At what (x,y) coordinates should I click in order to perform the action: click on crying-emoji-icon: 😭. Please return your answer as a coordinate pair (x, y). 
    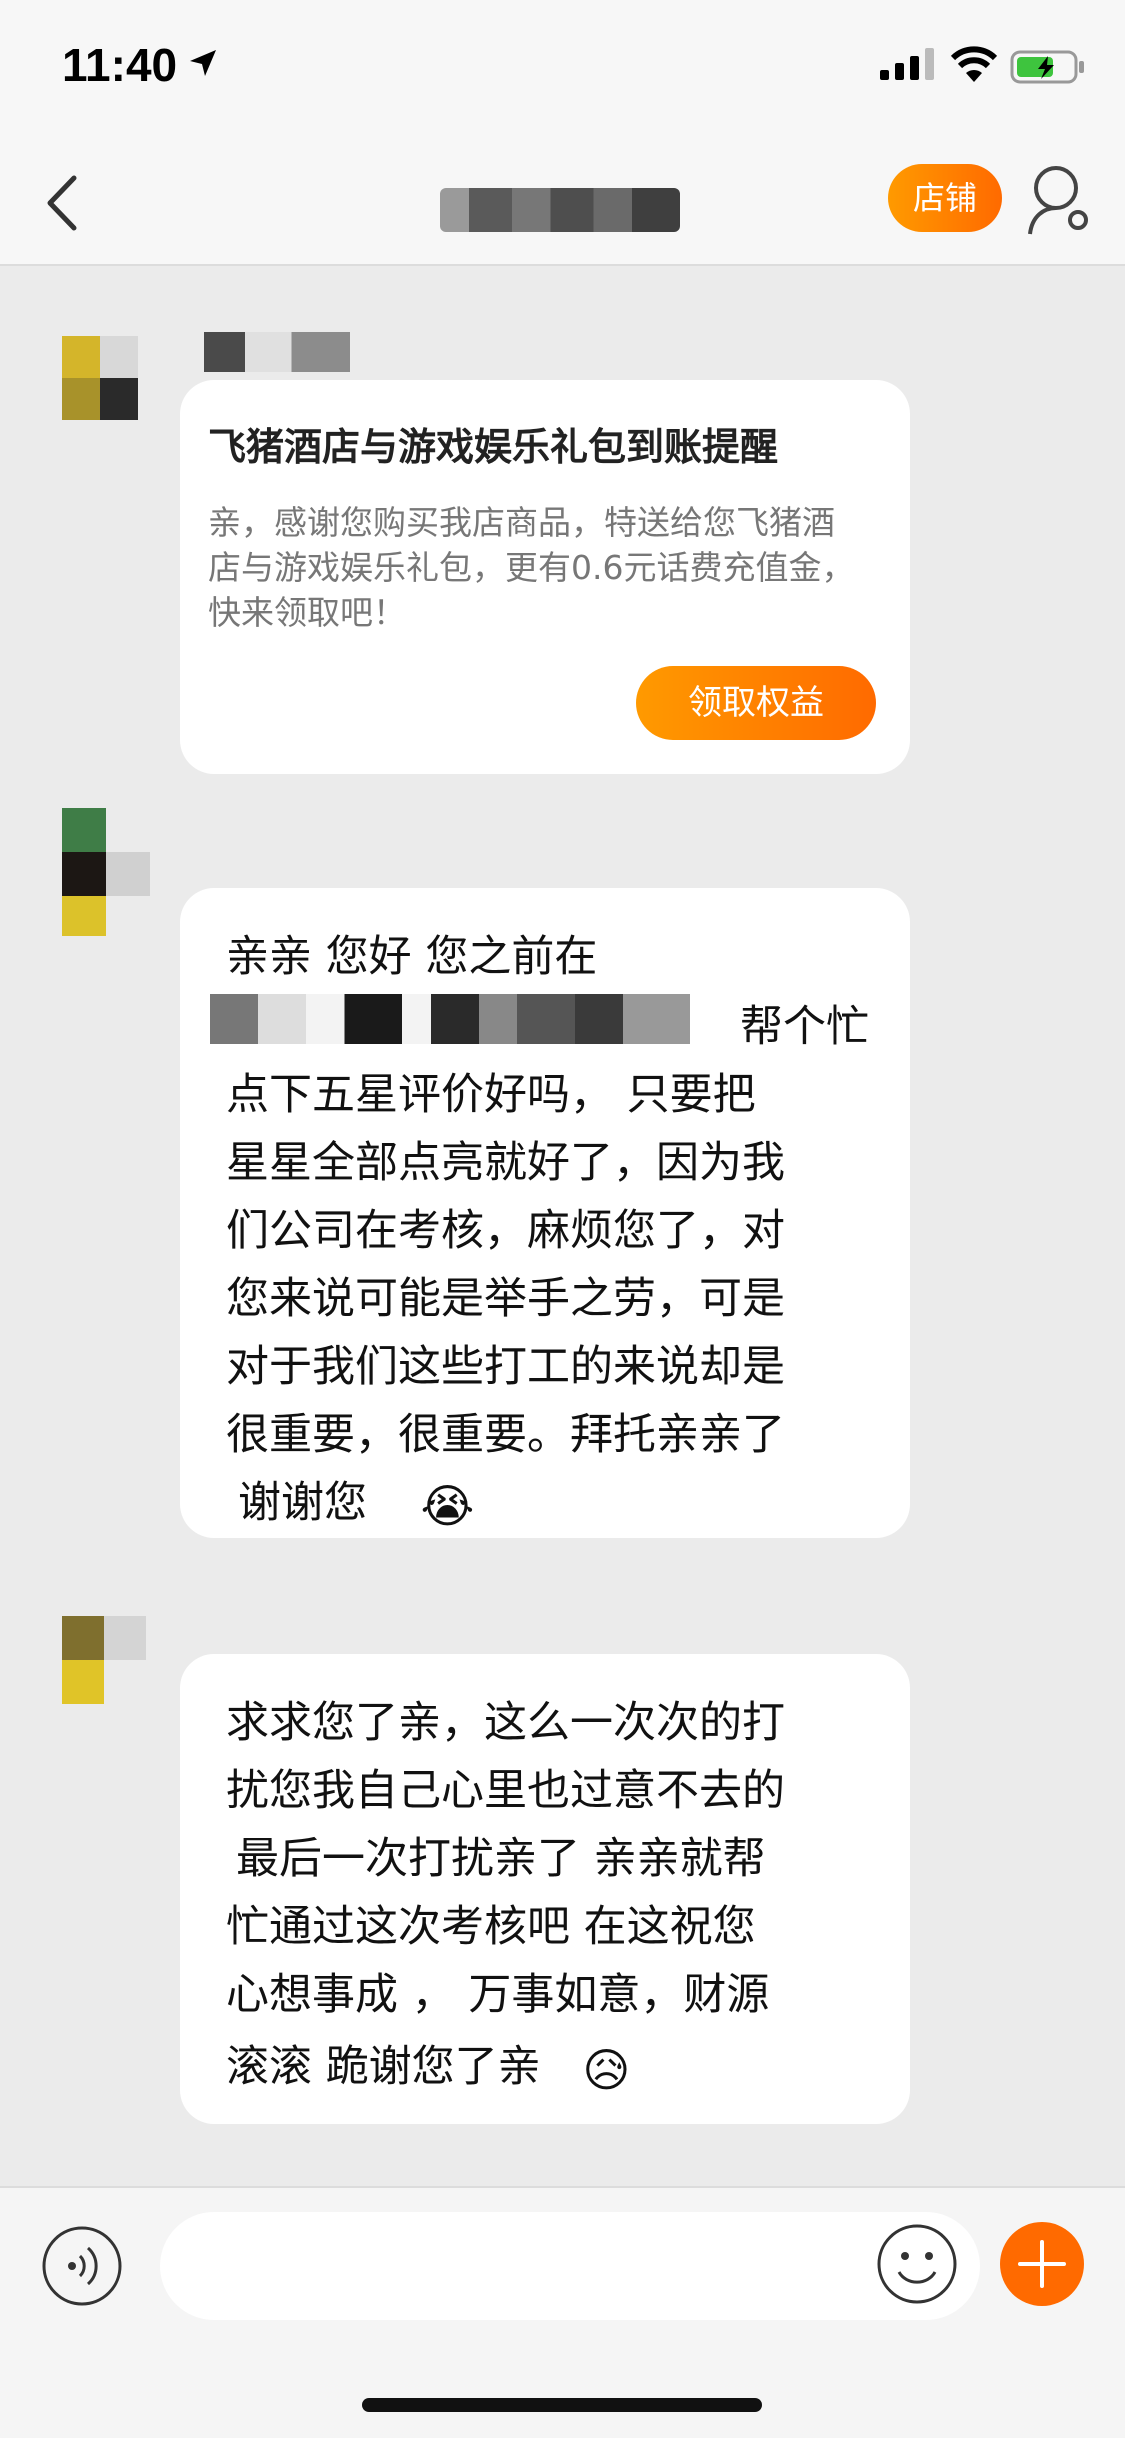
    Looking at the image, I should click on (447, 1505).